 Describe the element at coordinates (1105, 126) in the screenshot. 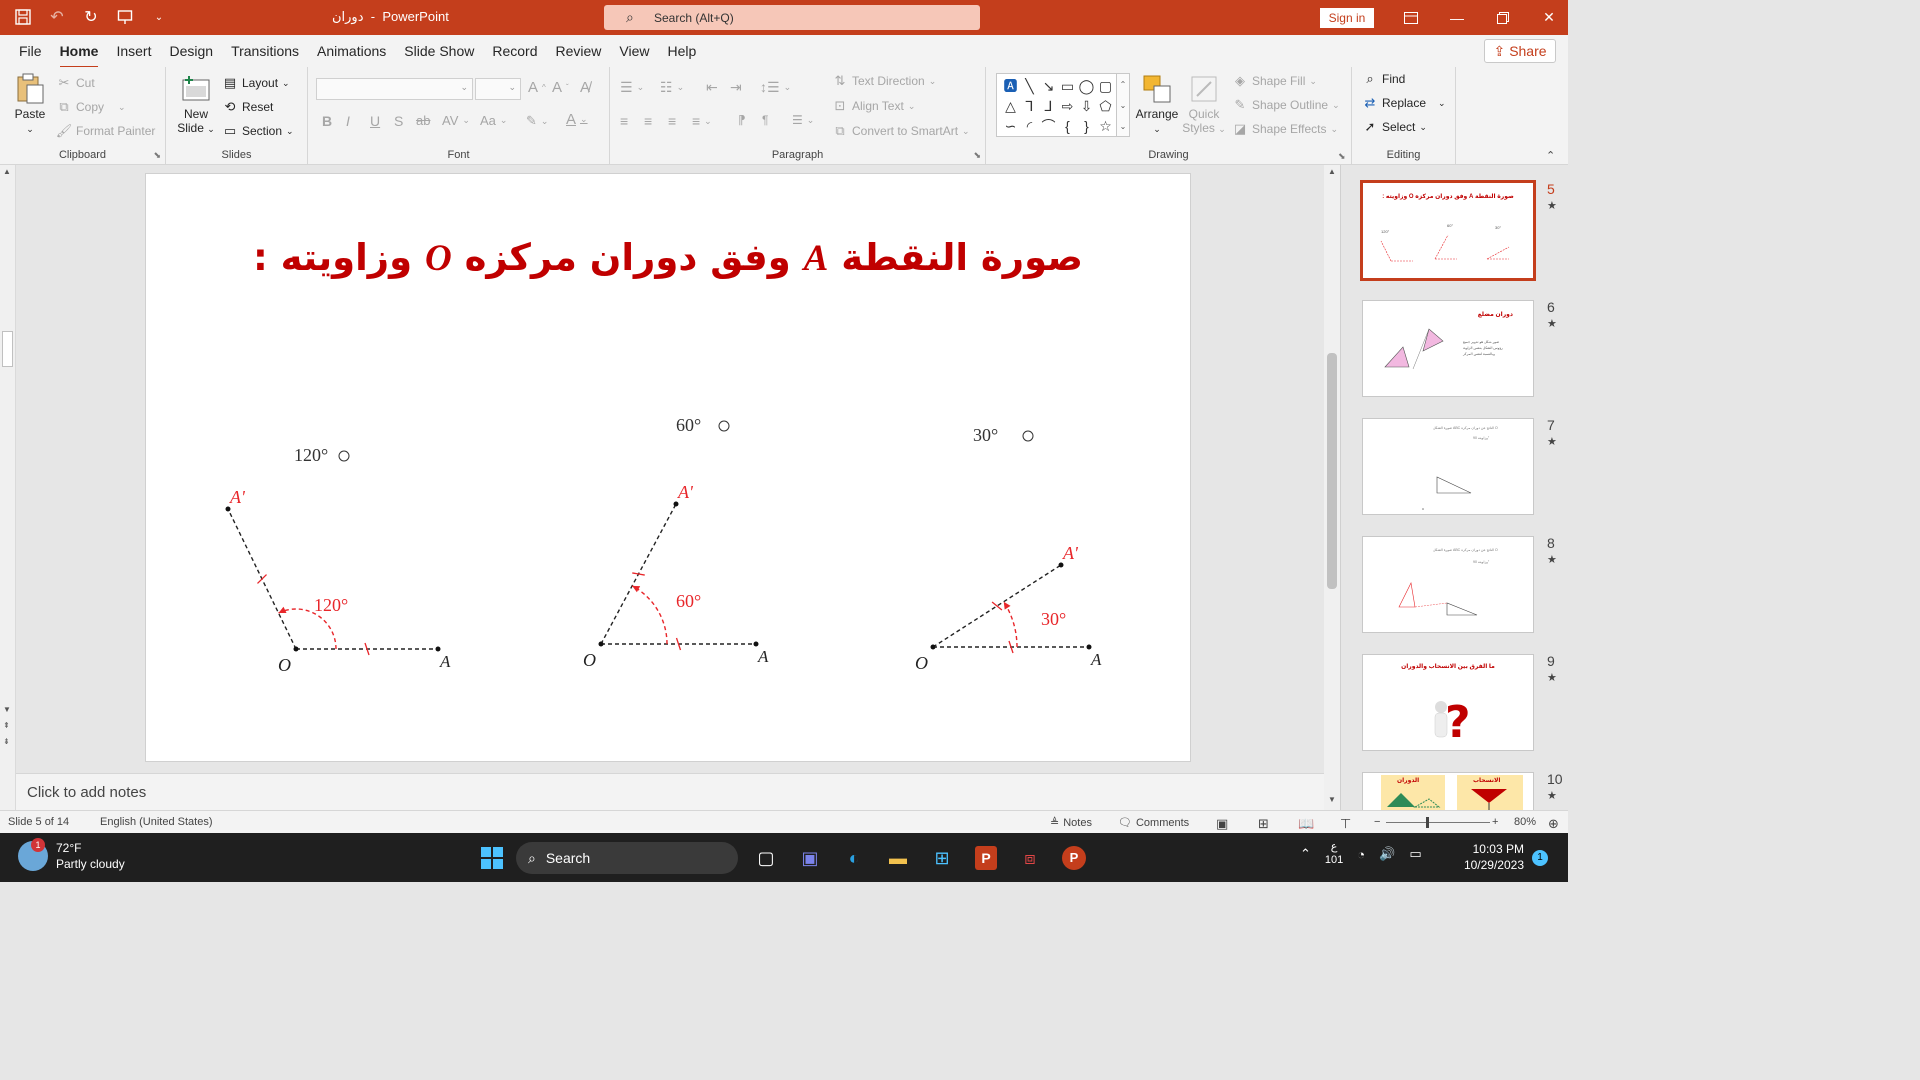

I see `star-shape-icon: ☆` at that location.